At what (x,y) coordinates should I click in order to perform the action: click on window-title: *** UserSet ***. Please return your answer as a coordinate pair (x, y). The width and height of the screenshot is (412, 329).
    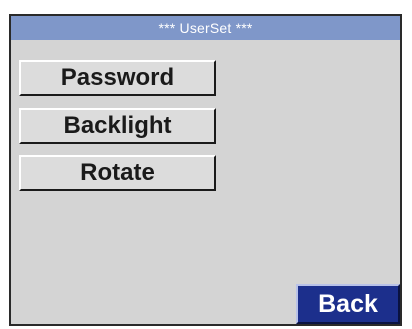
    Looking at the image, I should click on (205, 28).